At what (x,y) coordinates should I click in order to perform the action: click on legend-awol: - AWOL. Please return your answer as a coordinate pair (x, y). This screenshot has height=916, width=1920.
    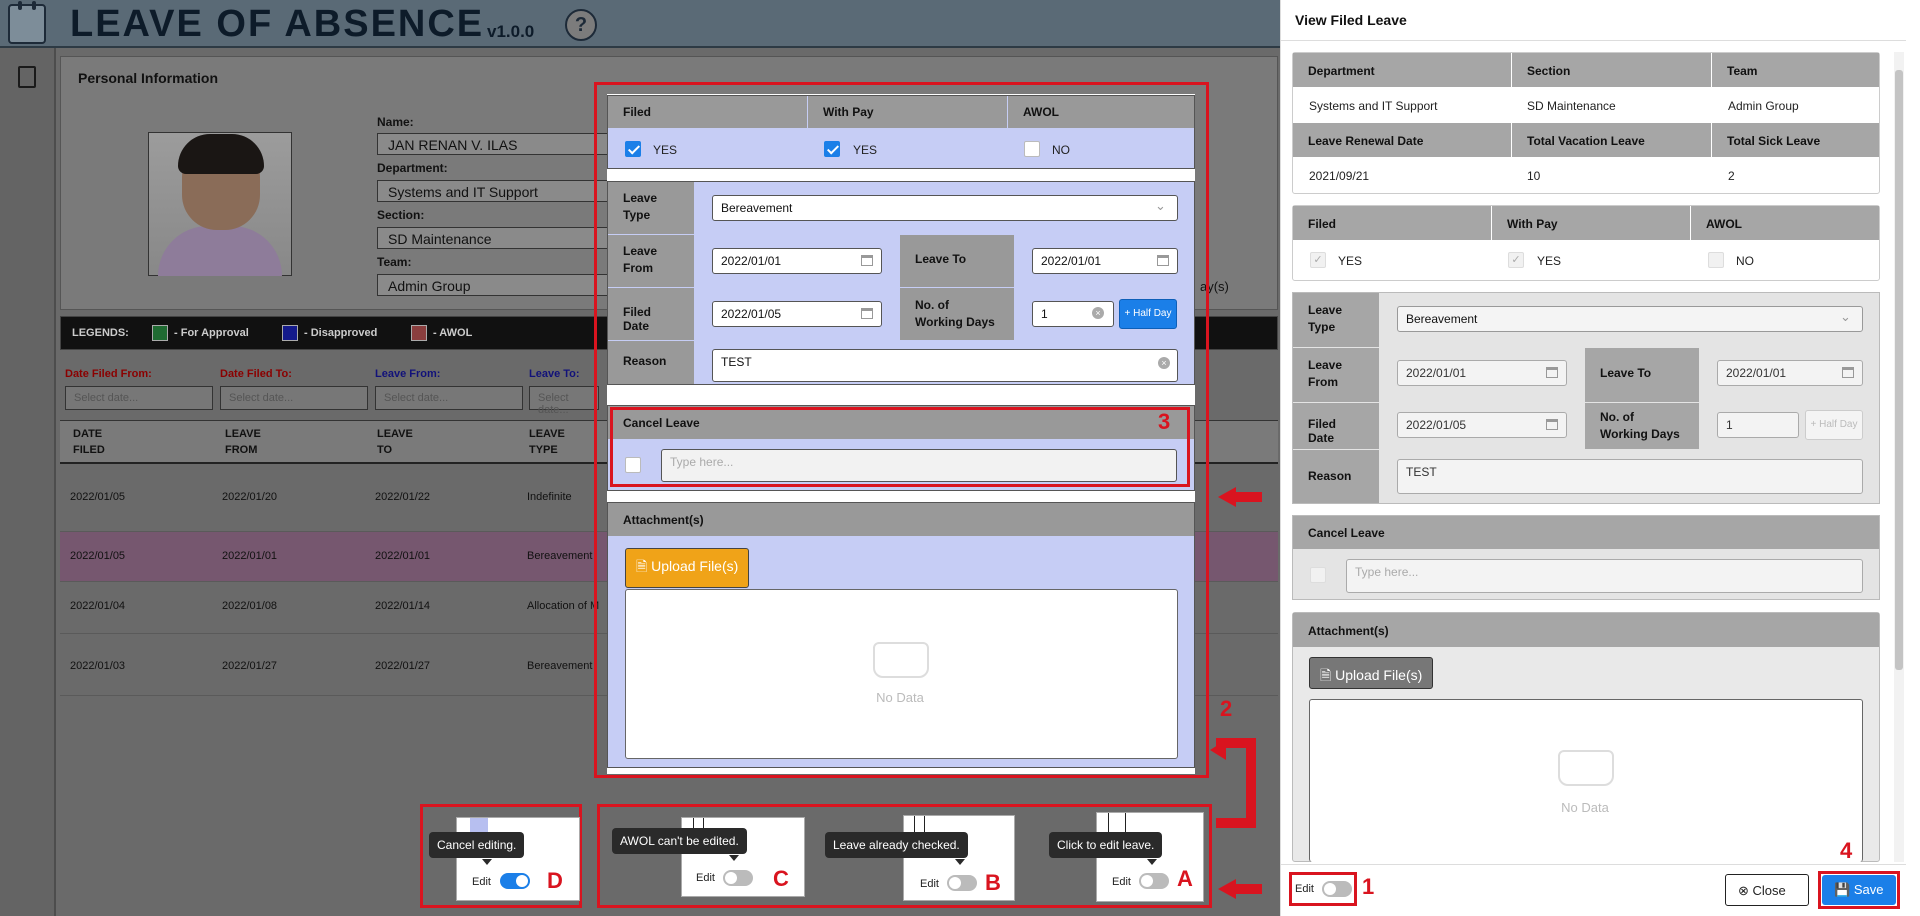
    Looking at the image, I should click on (453, 333).